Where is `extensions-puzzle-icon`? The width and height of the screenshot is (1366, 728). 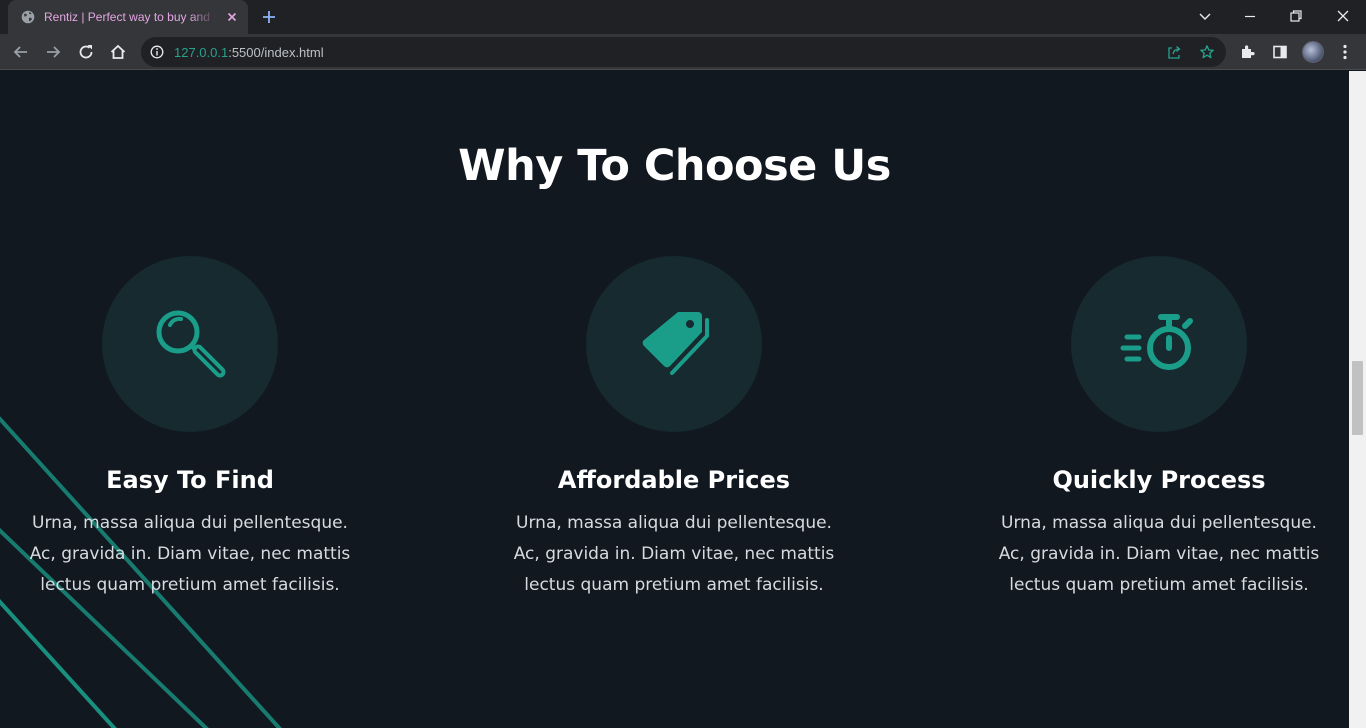 extensions-puzzle-icon is located at coordinates (1248, 52).